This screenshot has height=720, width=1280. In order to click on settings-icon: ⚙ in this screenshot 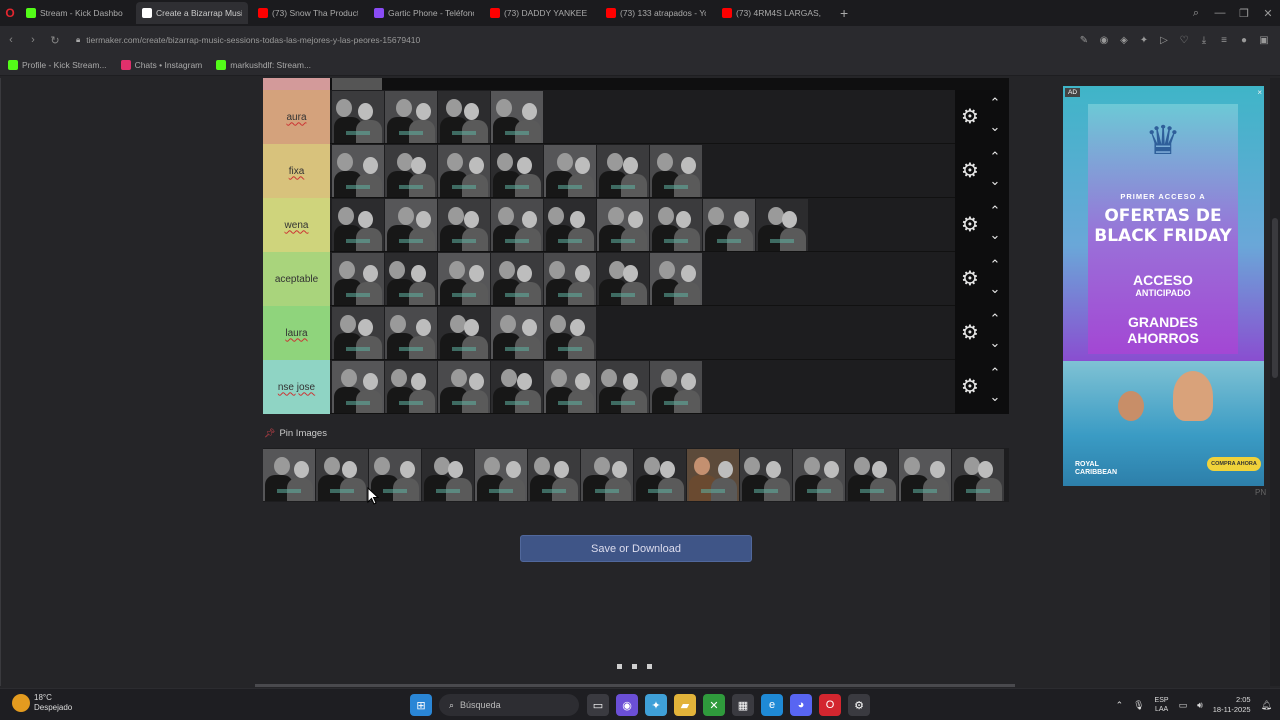, I will do `click(859, 705)`.